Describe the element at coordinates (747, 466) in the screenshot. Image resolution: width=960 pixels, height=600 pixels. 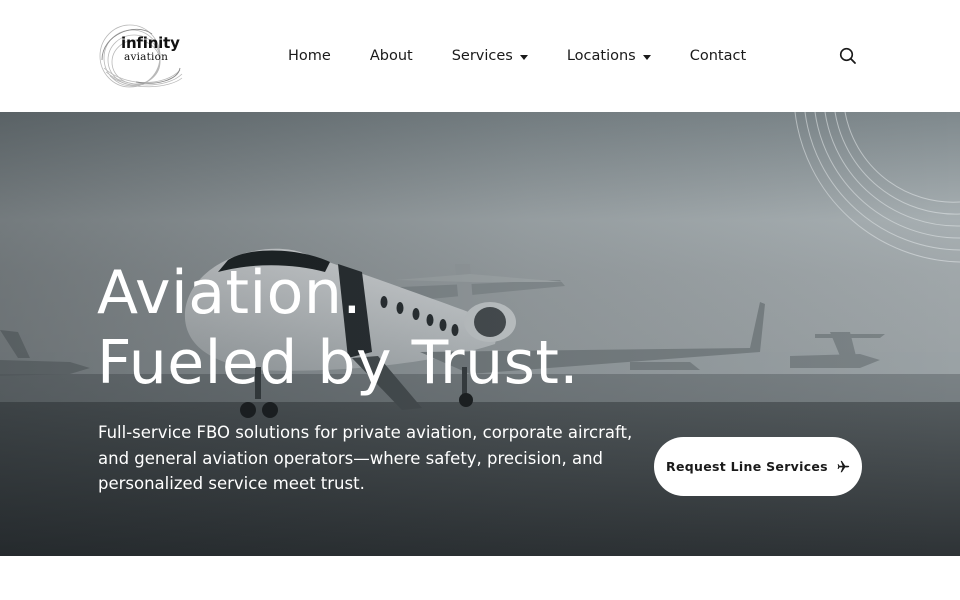
I see `cta-label: Request Line Services` at that location.